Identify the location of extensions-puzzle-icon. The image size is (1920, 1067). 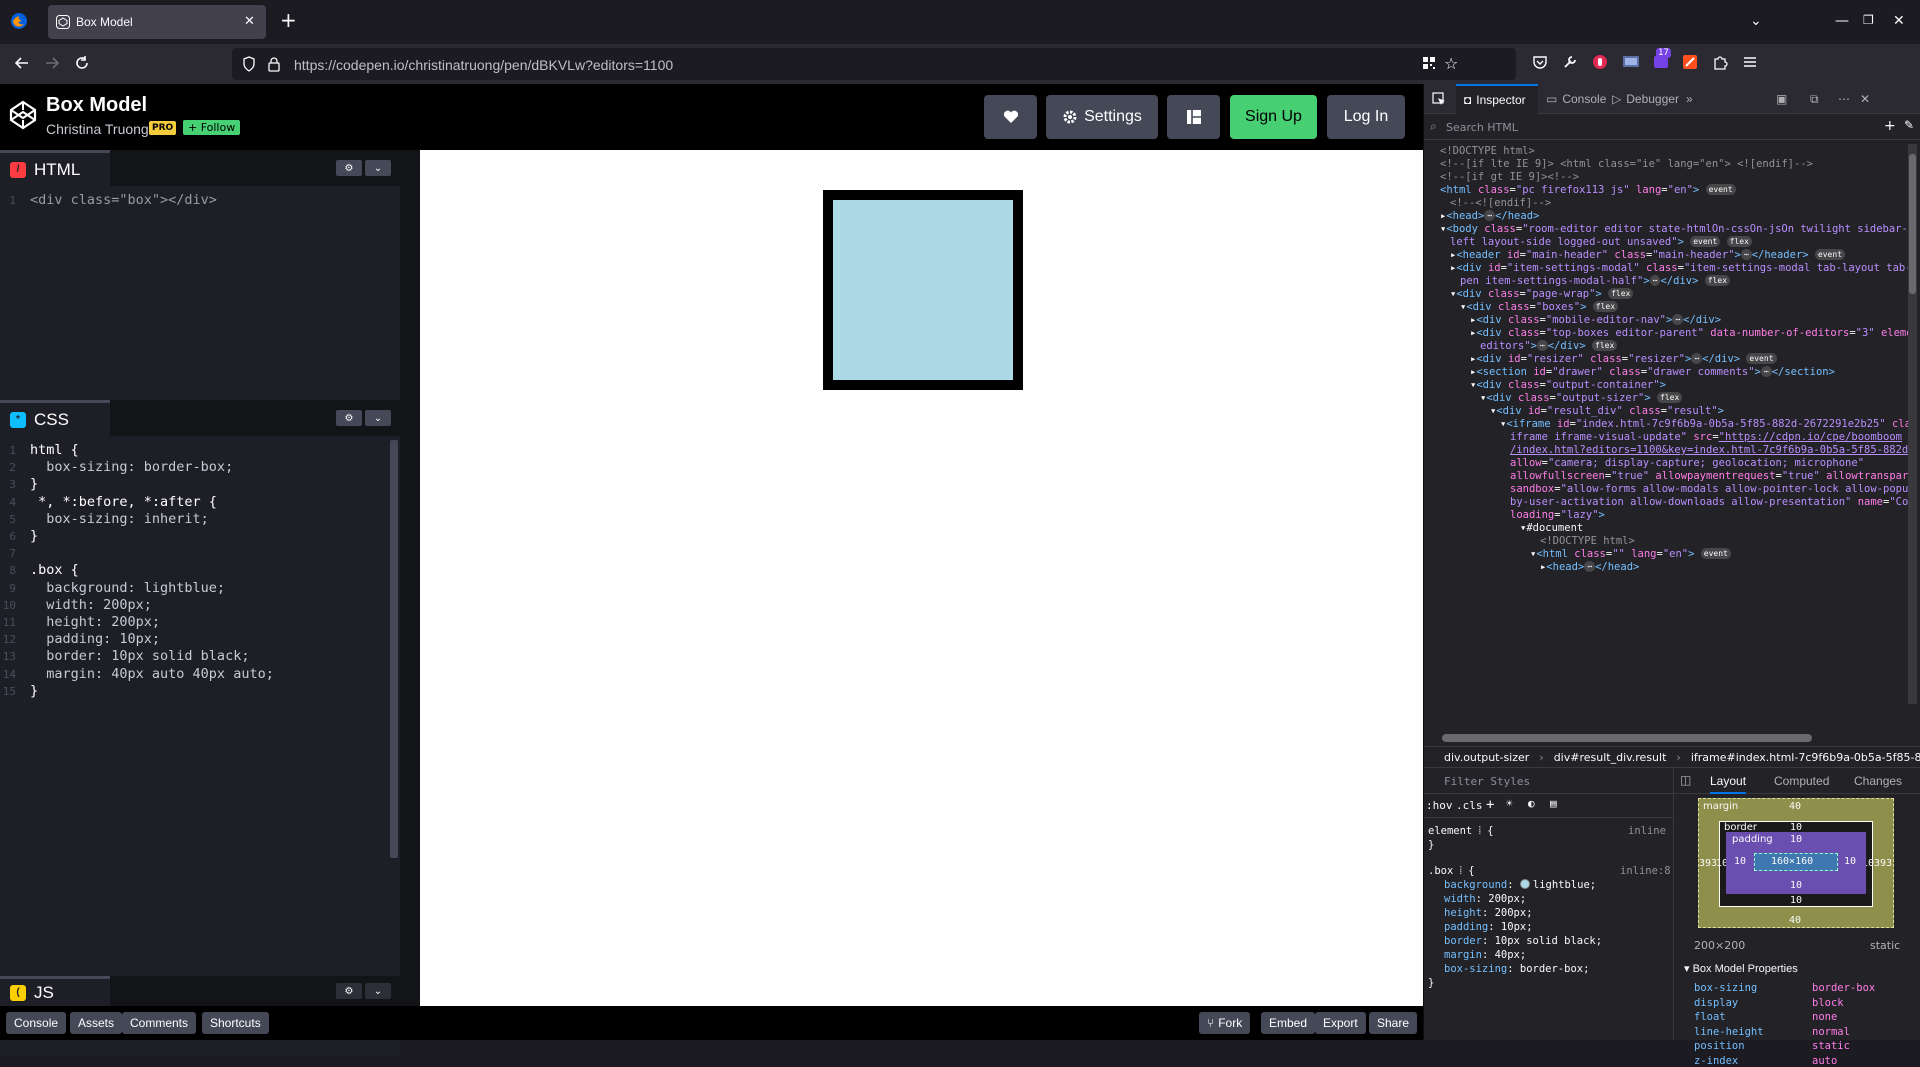
(1720, 62).